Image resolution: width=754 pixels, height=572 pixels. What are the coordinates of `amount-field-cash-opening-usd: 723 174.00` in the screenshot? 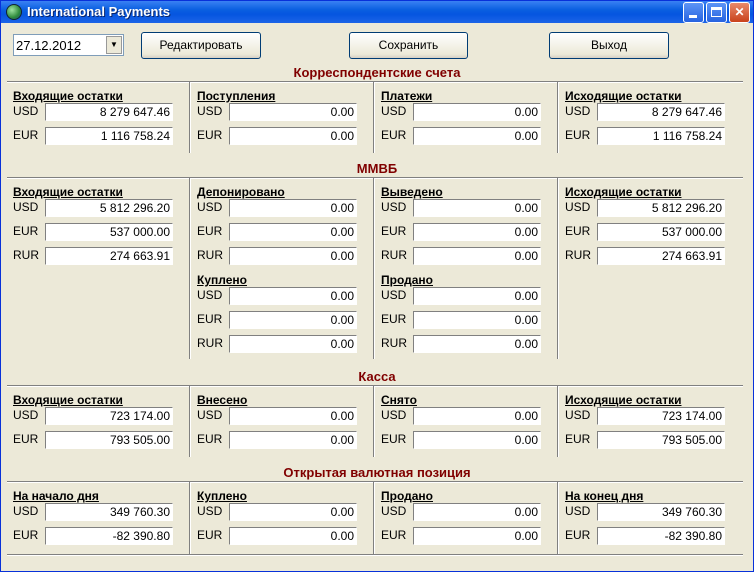 It's located at (109, 416).